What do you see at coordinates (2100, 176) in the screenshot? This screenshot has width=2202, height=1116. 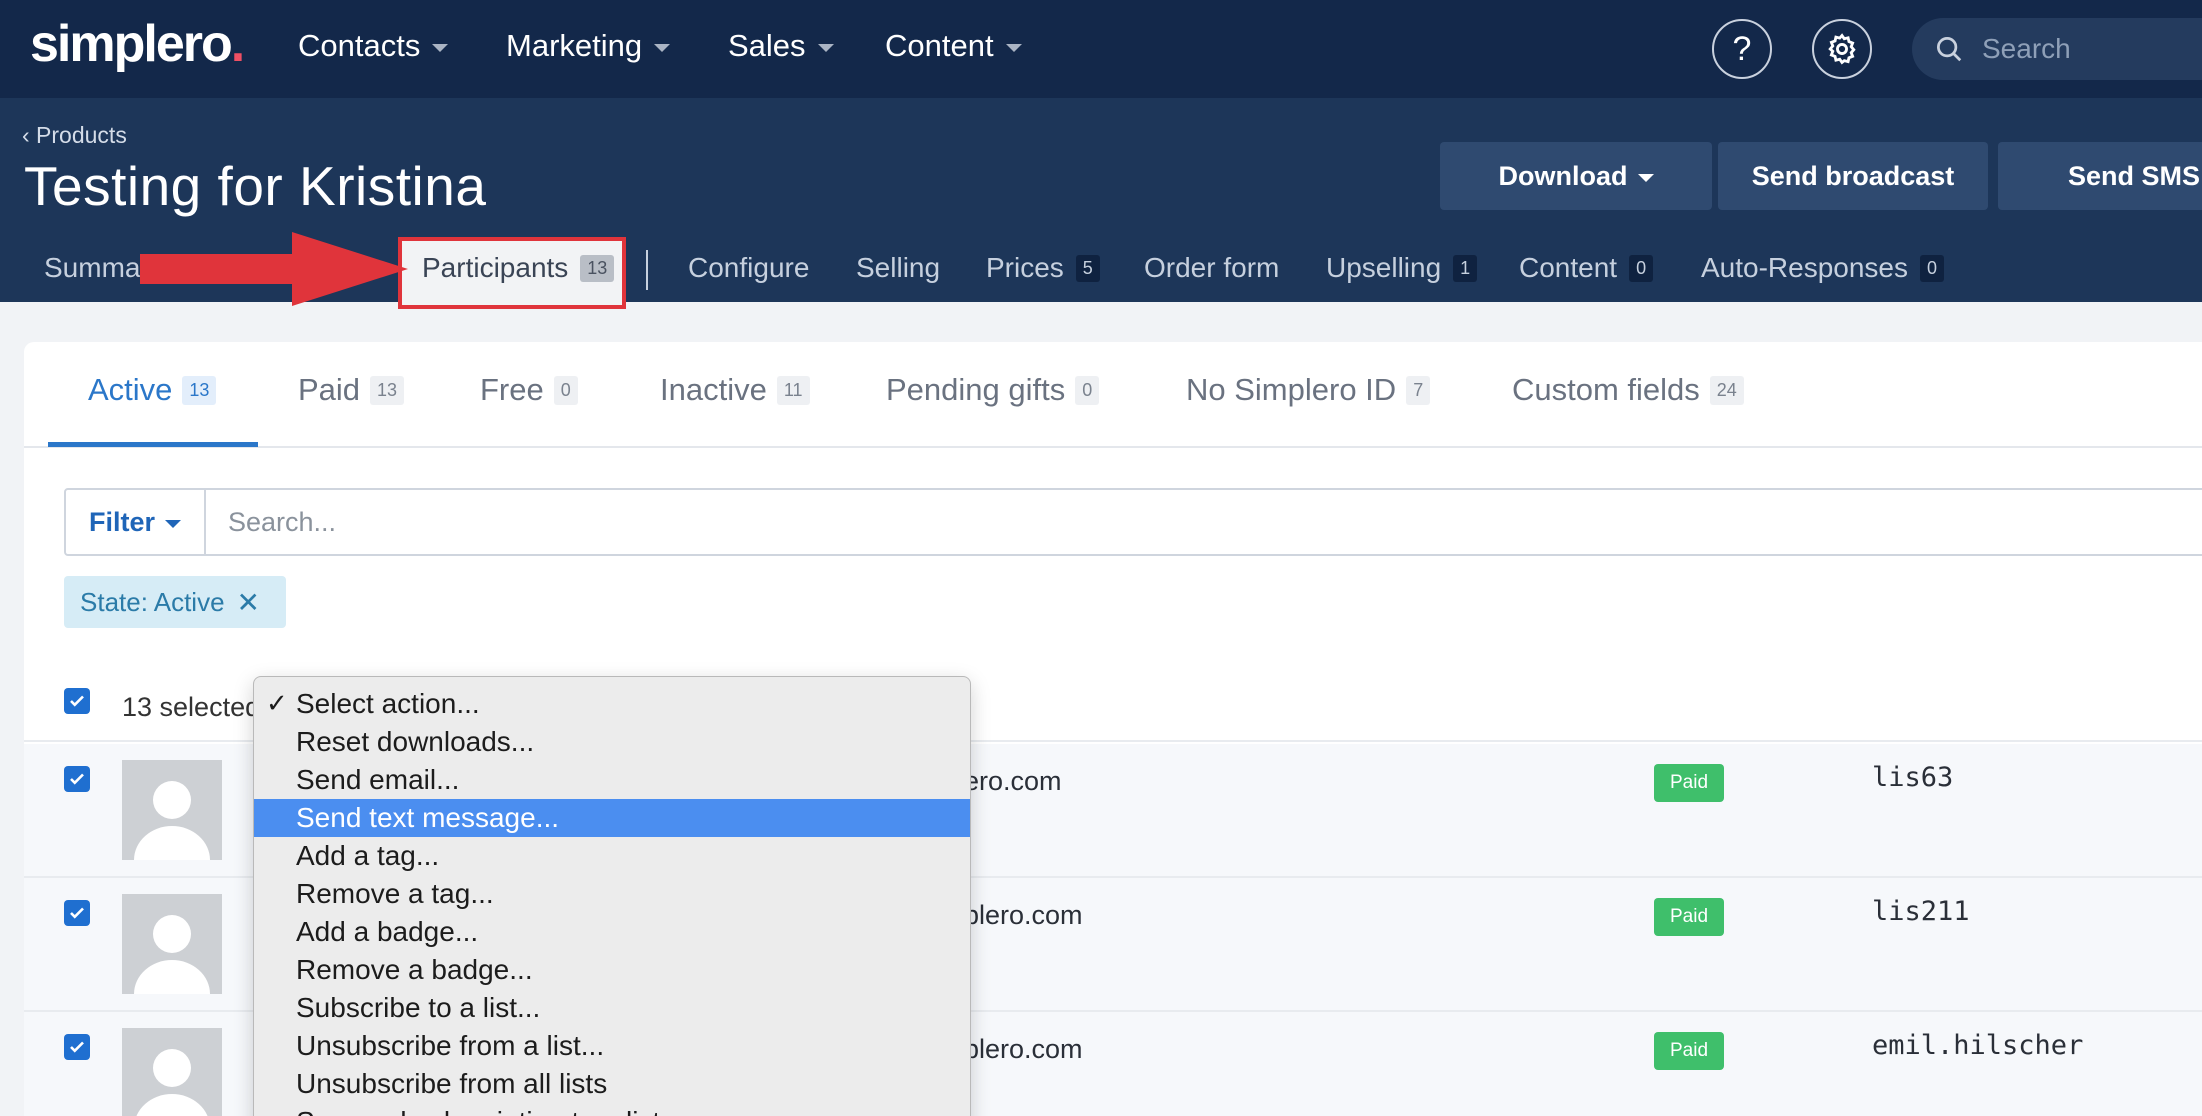 I see `send-sms-button: Send SMS` at bounding box center [2100, 176].